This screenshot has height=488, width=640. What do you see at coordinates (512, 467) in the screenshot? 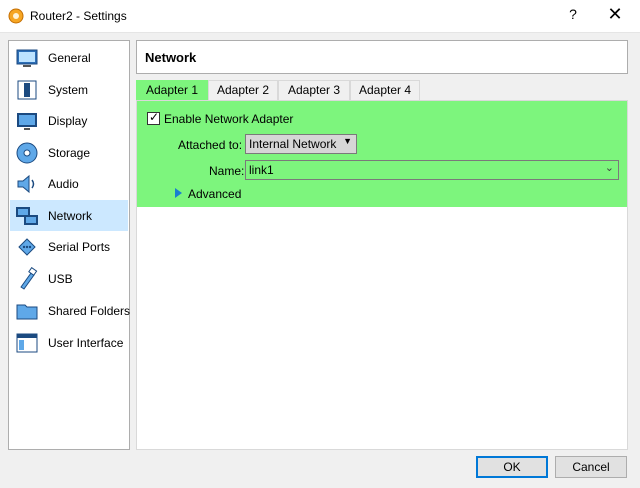
I see `ok-button: OK` at bounding box center [512, 467].